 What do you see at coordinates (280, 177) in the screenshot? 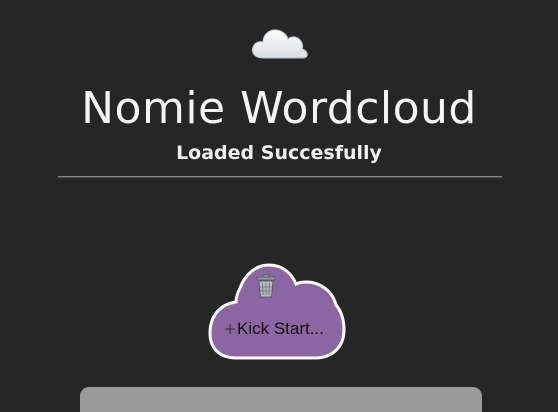
I see `divider` at bounding box center [280, 177].